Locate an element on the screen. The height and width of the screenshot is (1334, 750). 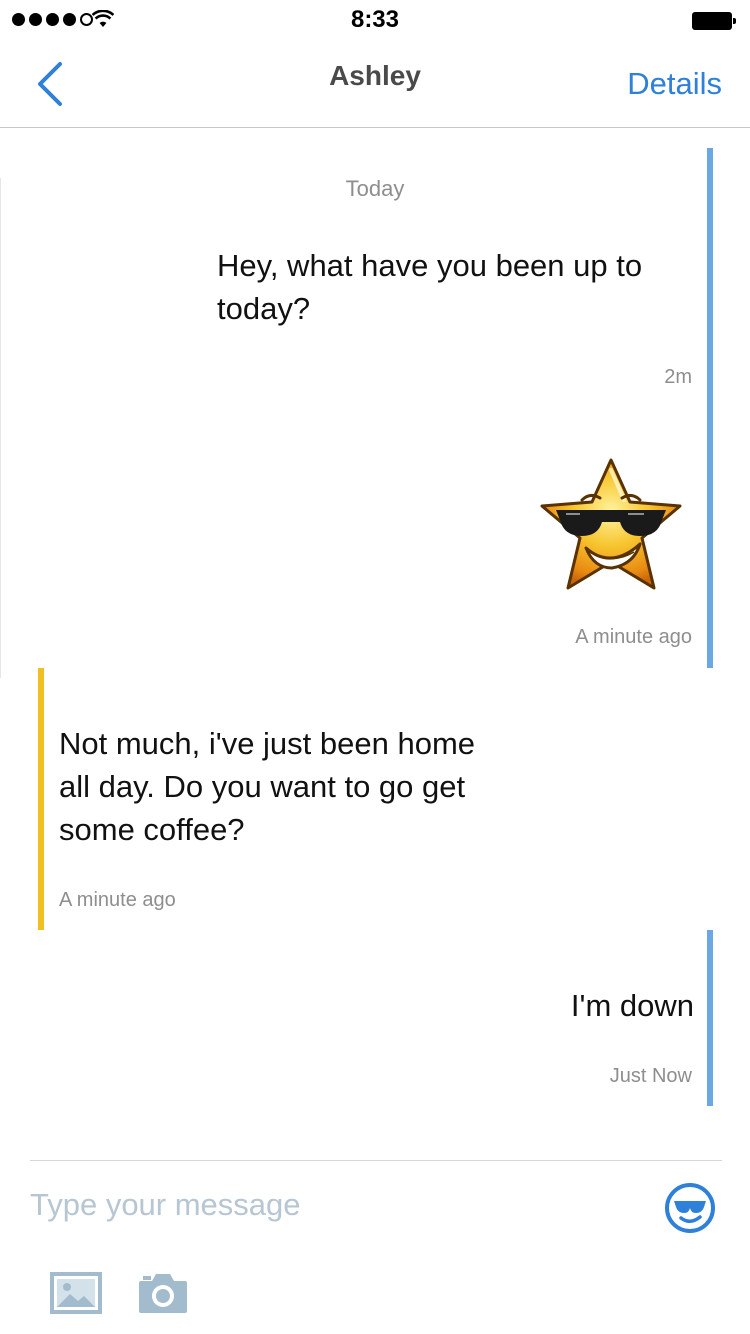
message-timestamp: Just Now is located at coordinates (650, 1076).